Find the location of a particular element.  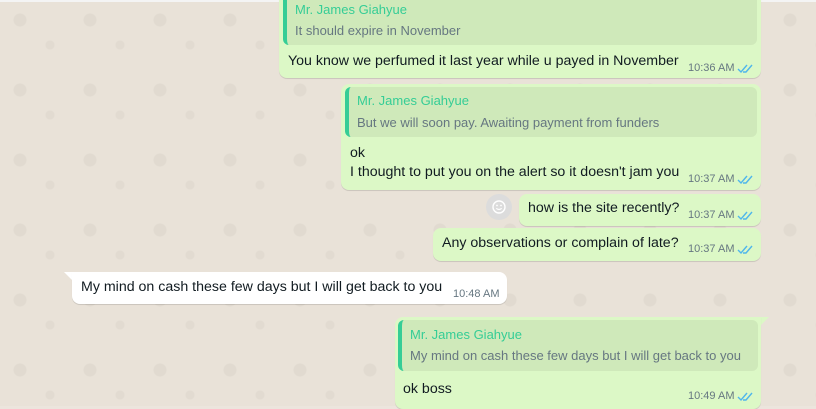

message-bubble-outgoing: how is the site recently? 10:37 AM is located at coordinates (640, 210).